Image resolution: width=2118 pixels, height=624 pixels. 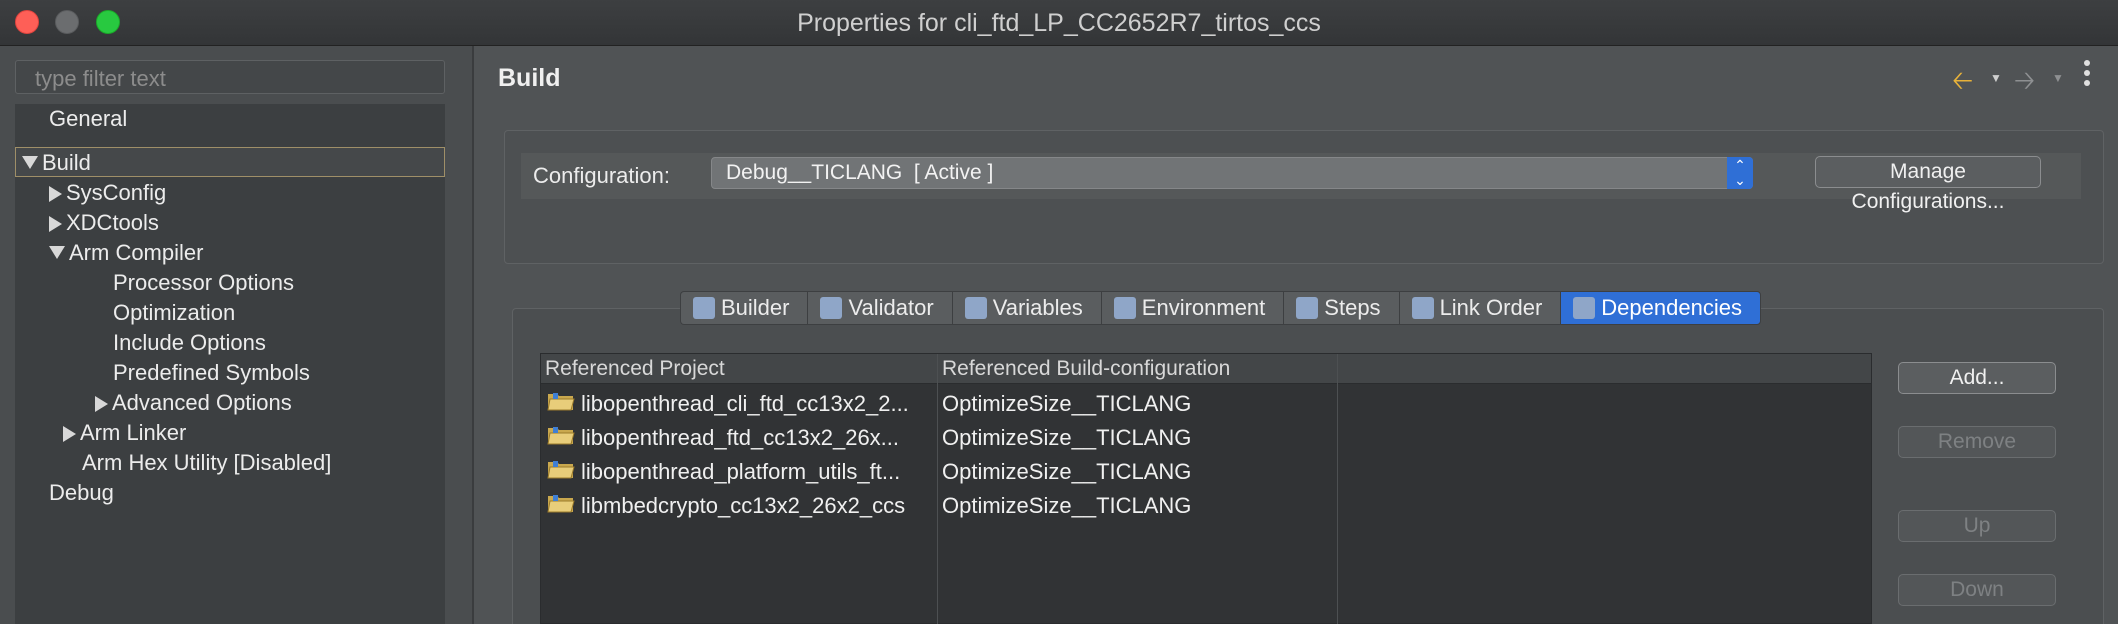 I want to click on builder-icon, so click(x=704, y=308).